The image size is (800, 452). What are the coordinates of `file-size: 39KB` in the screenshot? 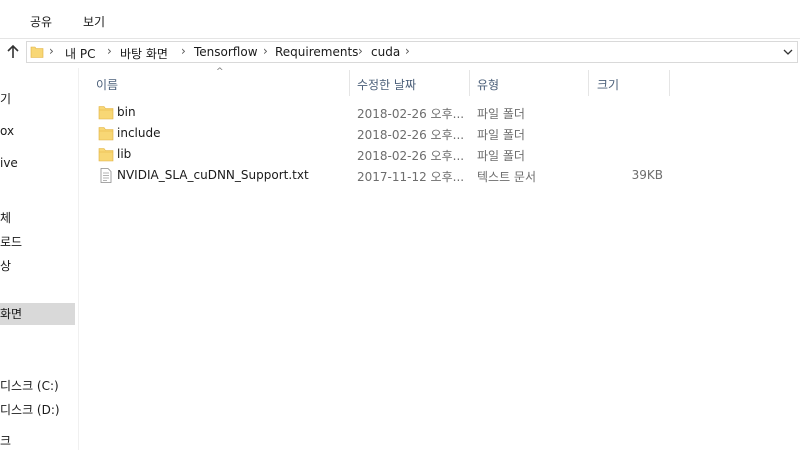 It's located at (647, 175).